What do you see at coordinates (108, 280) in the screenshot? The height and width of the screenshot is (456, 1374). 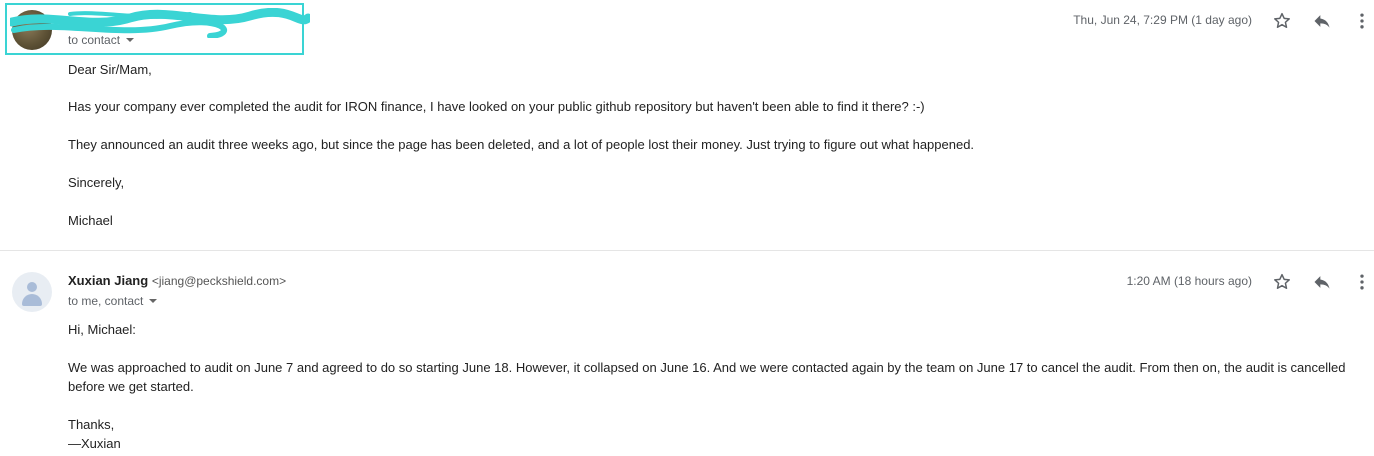 I see `sender-name: Xuxian Jiang` at bounding box center [108, 280].